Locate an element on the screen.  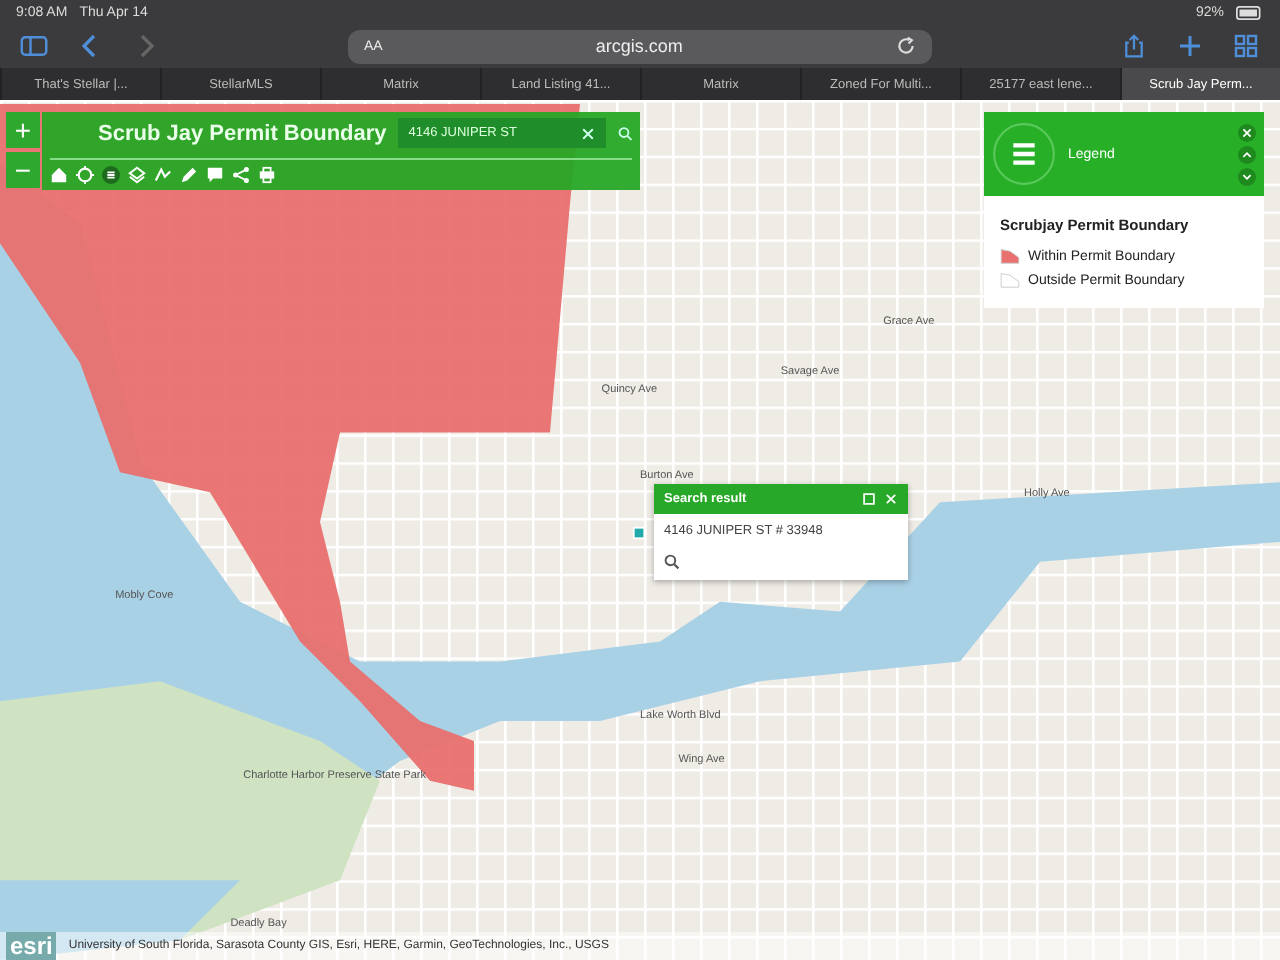
reload-icon is located at coordinates (906, 46).